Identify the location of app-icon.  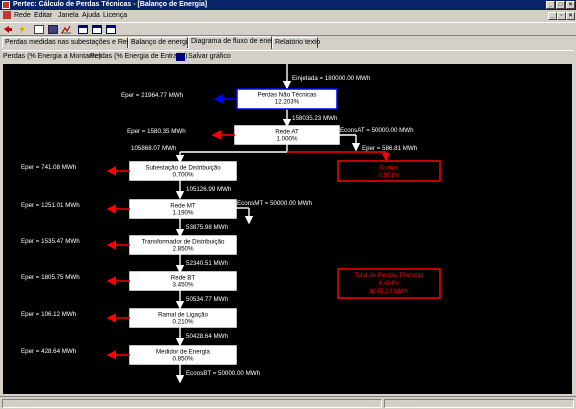
(6, 5).